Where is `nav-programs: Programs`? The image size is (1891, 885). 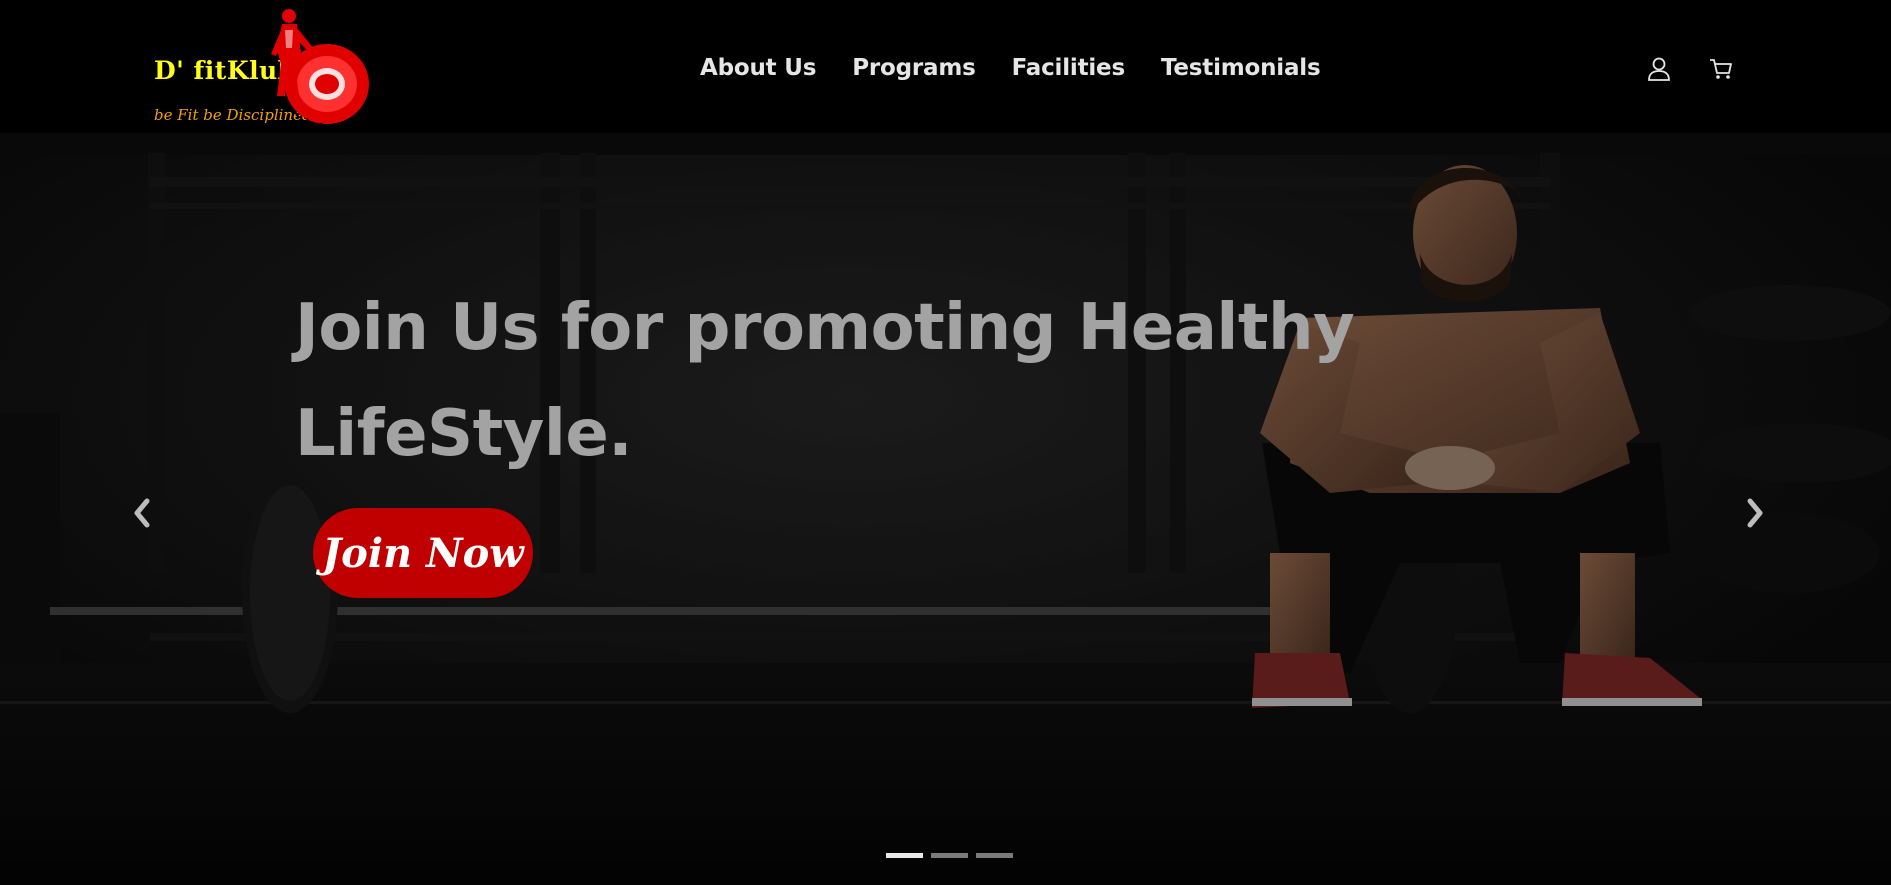 nav-programs: Programs is located at coordinates (914, 68).